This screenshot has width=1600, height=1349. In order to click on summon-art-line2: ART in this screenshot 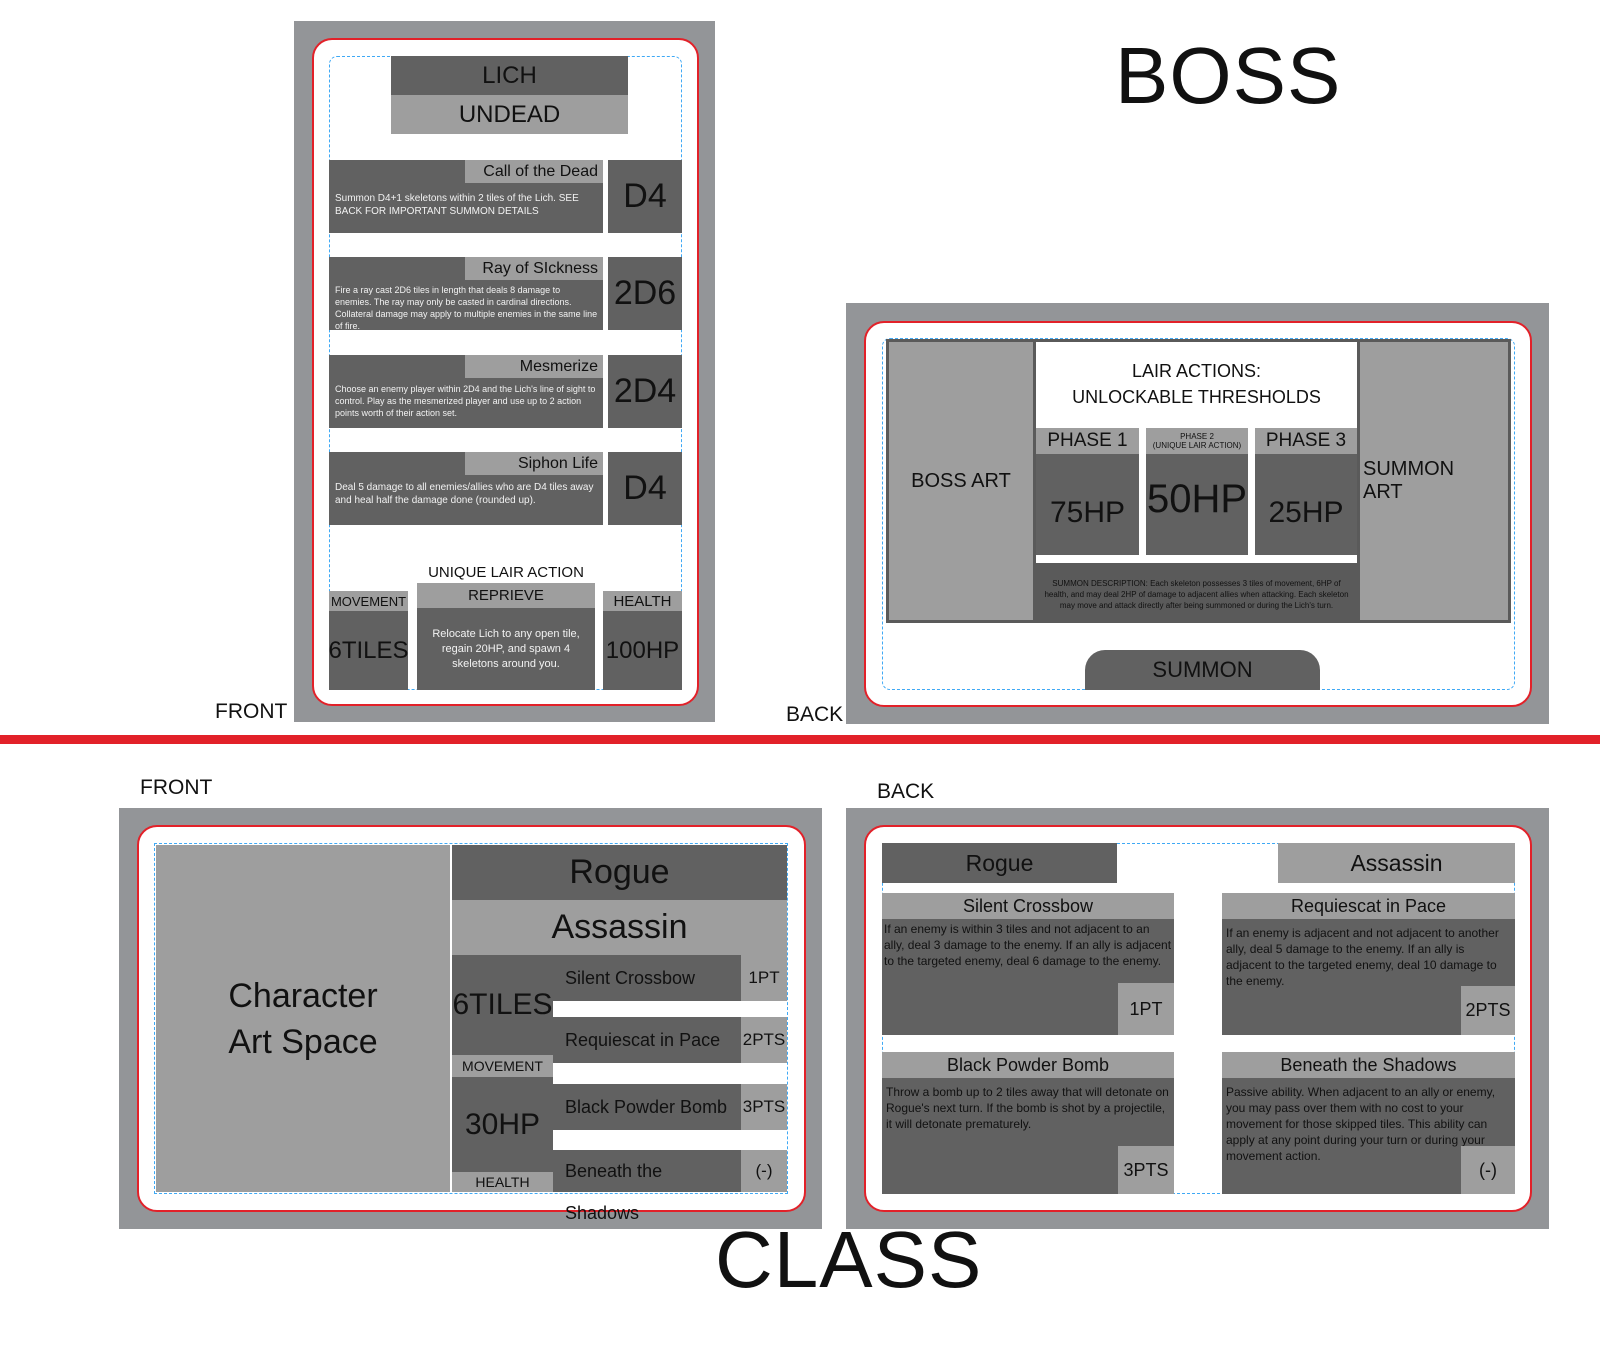, I will do `click(1383, 492)`.